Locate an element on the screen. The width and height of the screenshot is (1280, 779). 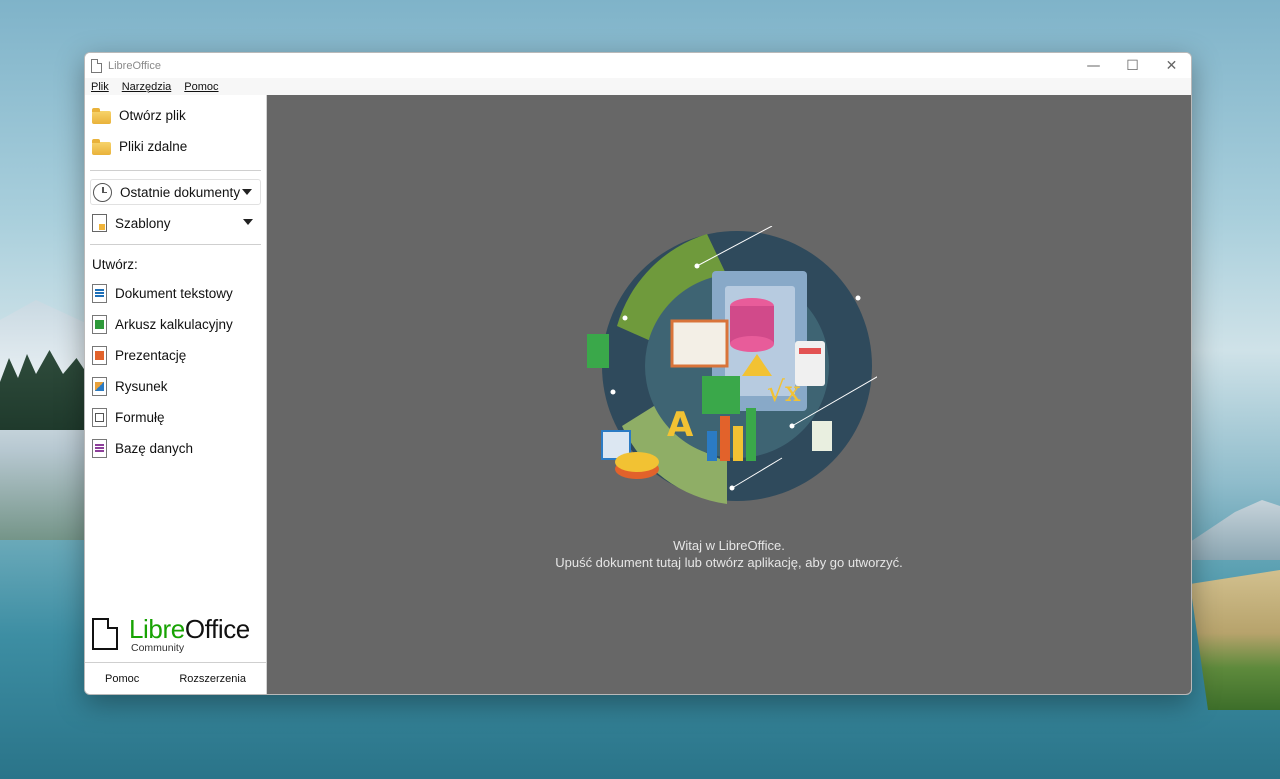
remote-files-label: Pliki zdalne is located at coordinates (153, 146).